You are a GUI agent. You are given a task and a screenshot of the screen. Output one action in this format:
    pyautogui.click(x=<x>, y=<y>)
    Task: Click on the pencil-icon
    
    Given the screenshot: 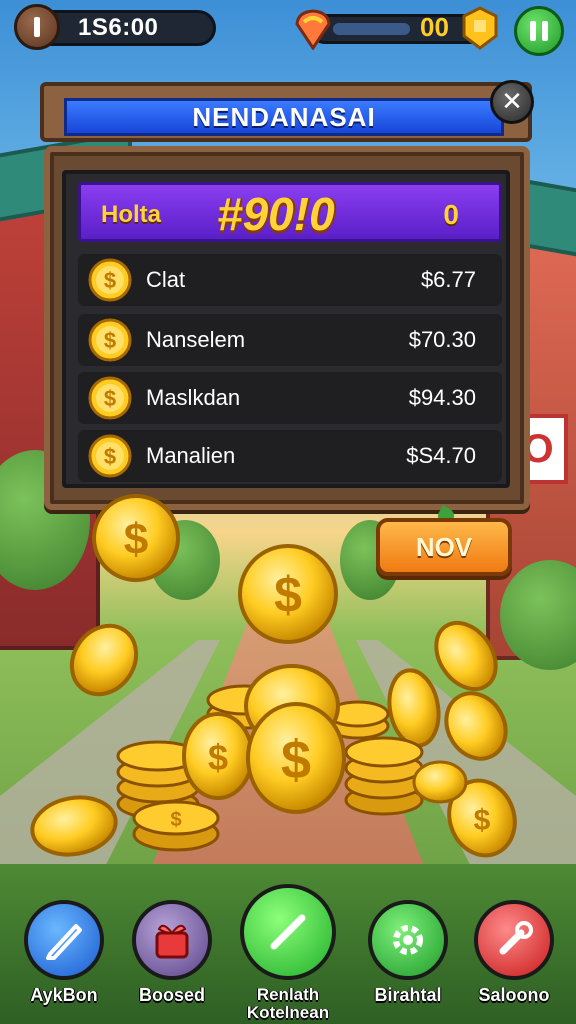 What is the action you would take?
    pyautogui.click(x=64, y=942)
    